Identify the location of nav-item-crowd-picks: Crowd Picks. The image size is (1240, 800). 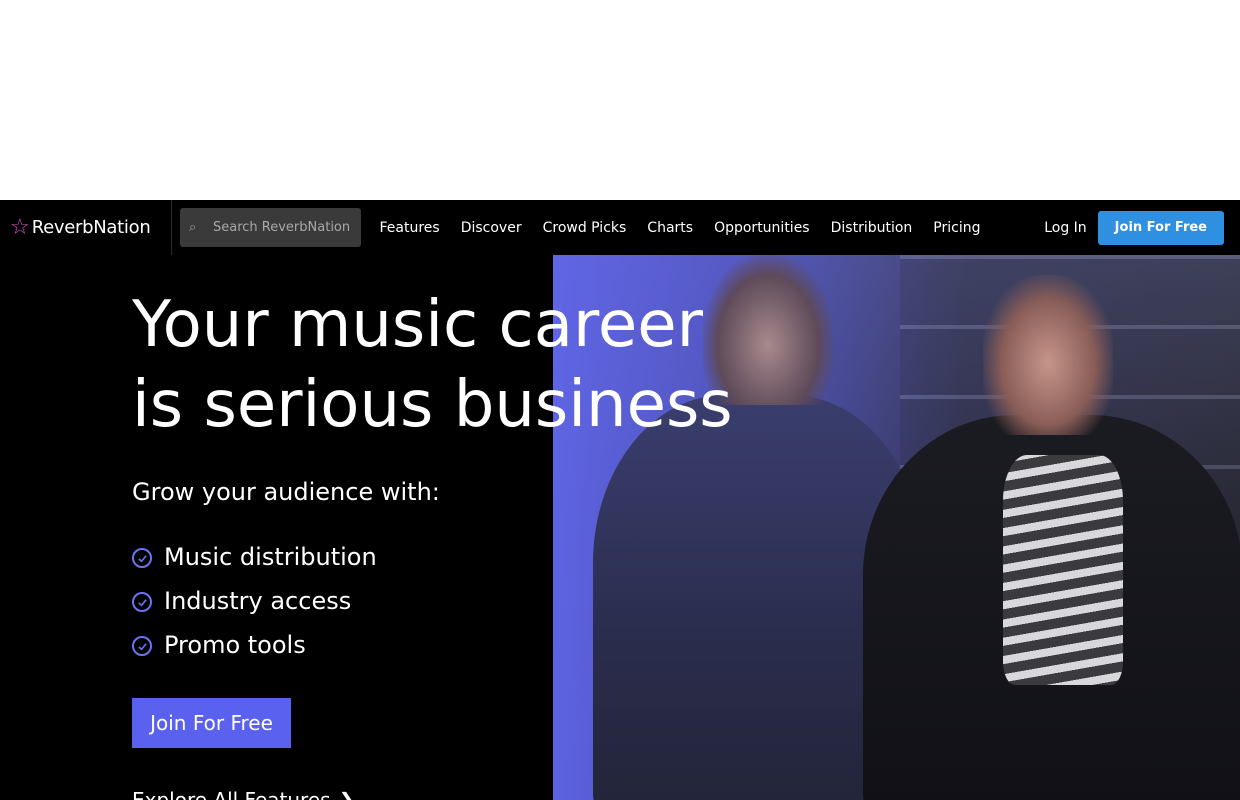
(584, 228).